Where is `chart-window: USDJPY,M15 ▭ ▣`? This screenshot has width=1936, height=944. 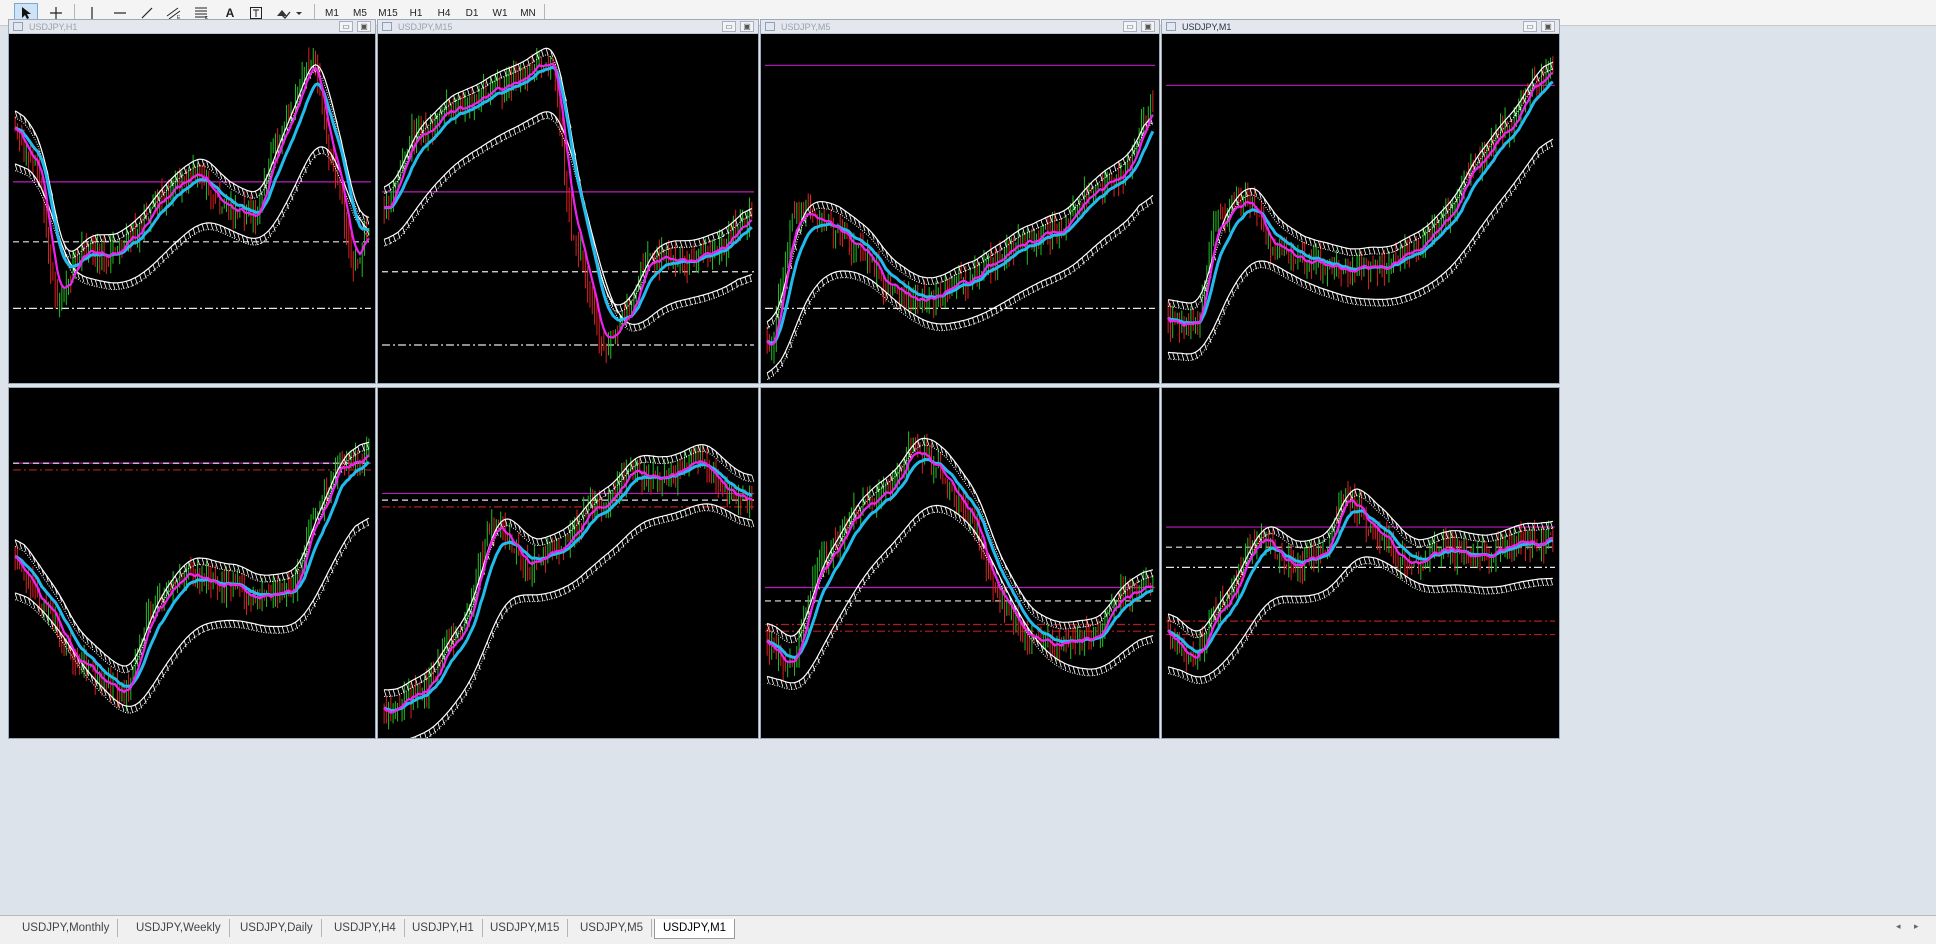 chart-window: USDJPY,M15 ▭ ▣ is located at coordinates (568, 201).